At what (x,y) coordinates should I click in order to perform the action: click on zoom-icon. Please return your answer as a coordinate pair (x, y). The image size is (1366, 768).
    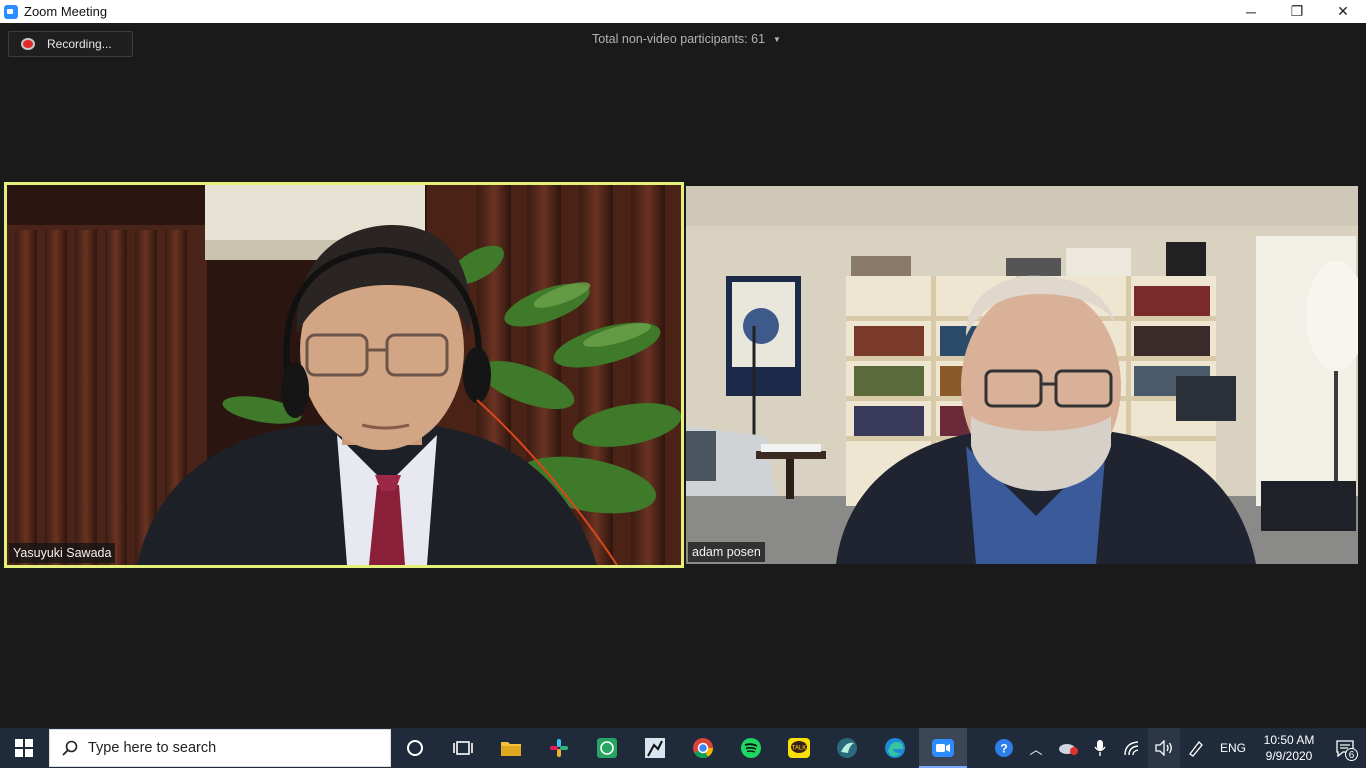
    Looking at the image, I should click on (943, 748).